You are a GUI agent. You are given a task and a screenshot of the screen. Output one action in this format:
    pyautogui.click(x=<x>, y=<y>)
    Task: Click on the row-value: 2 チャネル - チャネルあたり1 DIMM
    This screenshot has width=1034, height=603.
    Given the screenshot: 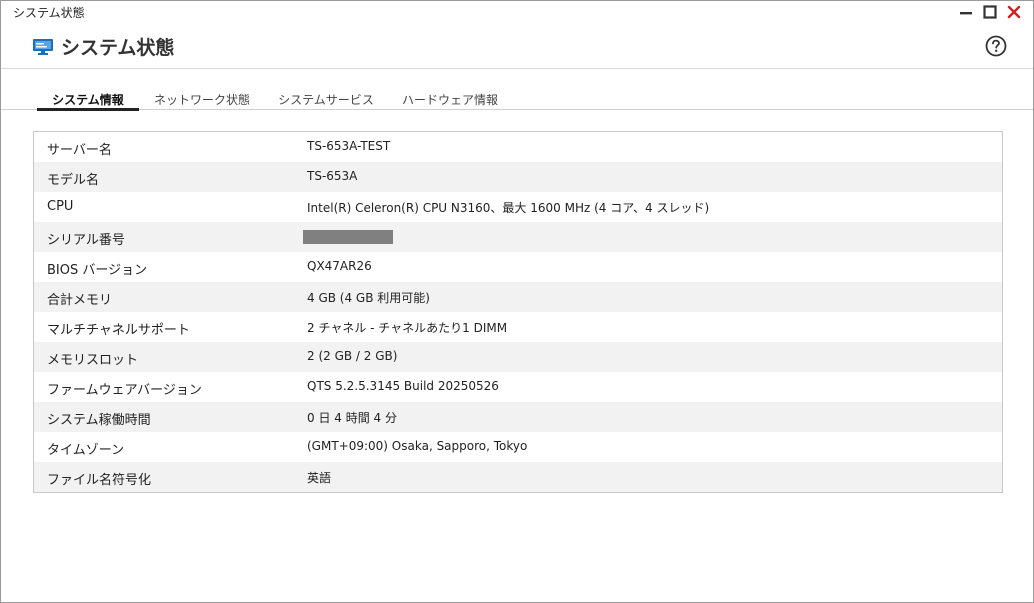 What is the action you would take?
    pyautogui.click(x=407, y=328)
    